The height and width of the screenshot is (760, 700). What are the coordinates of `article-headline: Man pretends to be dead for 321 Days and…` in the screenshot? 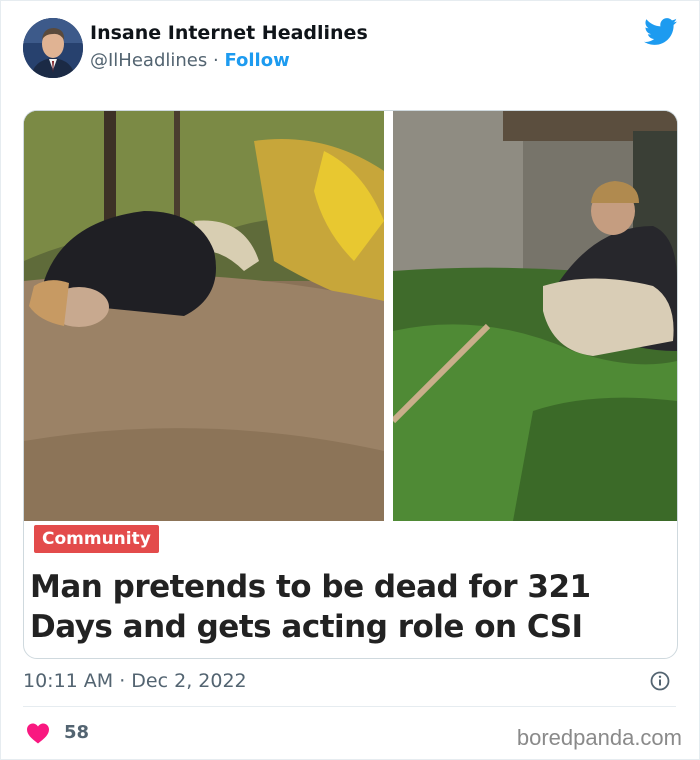 It's located at (352, 607).